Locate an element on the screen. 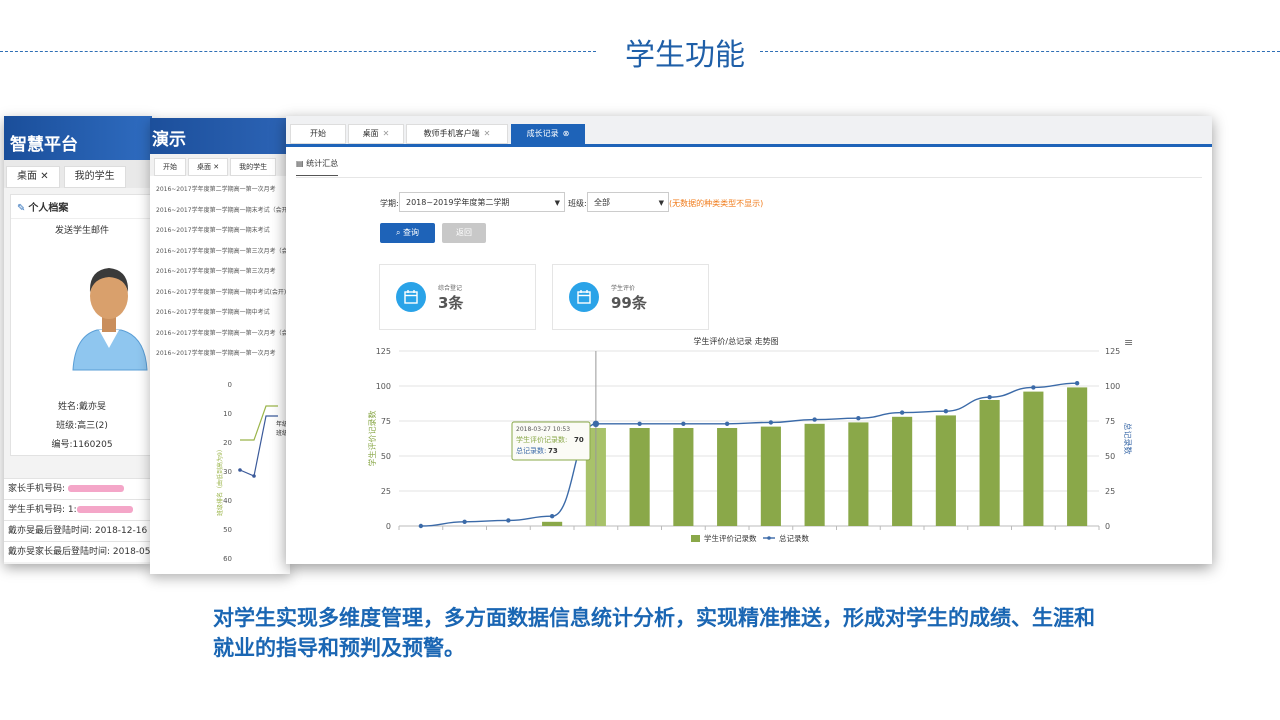  y2-axis-label: 总记录数 is located at coordinates (1128, 439).